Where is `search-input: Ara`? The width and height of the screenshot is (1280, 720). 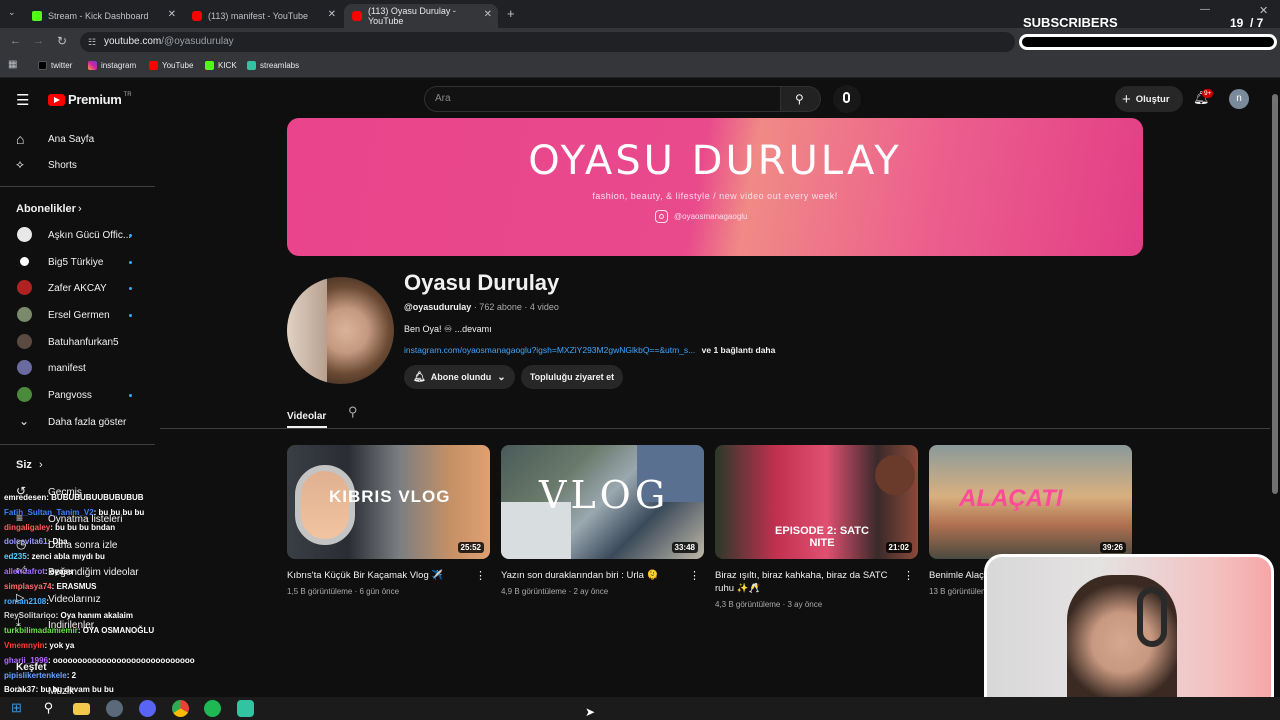
search-input: Ara is located at coordinates (602, 99).